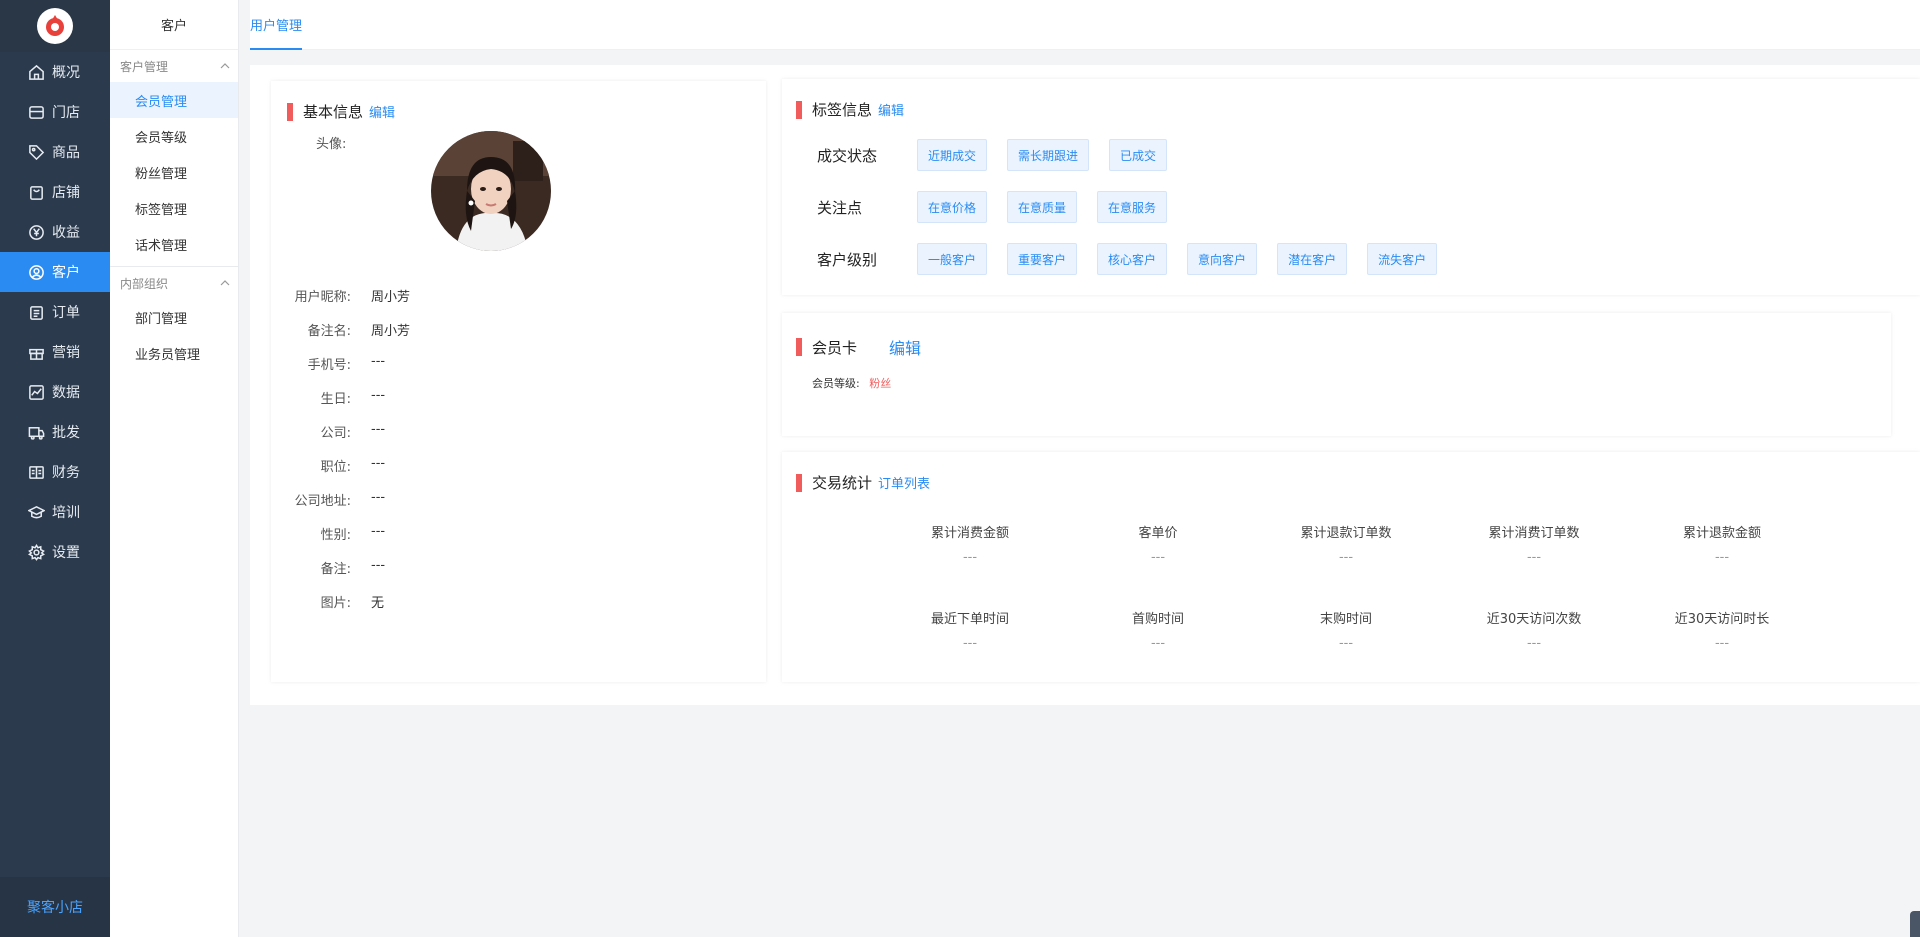  What do you see at coordinates (174, 244) in the screenshot?
I see `sub-item-script-management: 话术管理` at bounding box center [174, 244].